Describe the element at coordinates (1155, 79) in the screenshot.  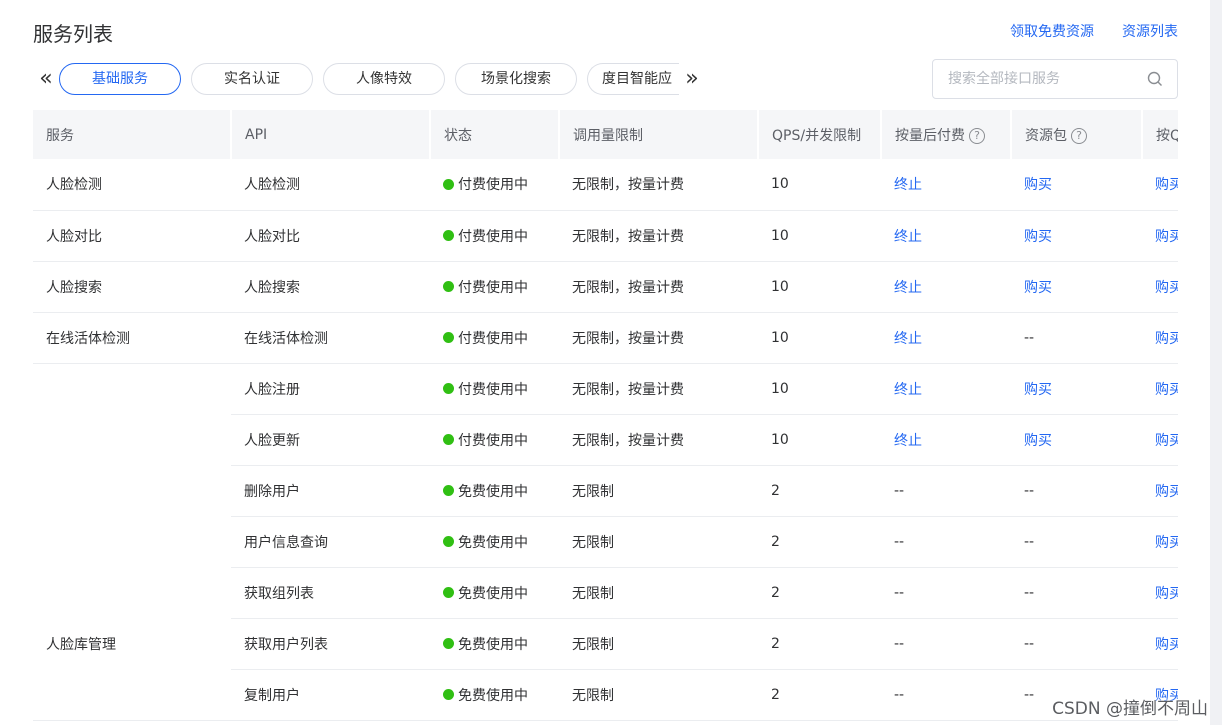
I see `search-icon` at that location.